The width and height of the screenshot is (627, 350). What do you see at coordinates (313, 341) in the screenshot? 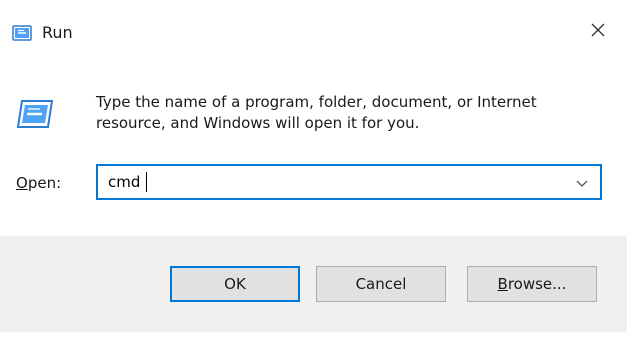
I see `bottom-strip` at bounding box center [313, 341].